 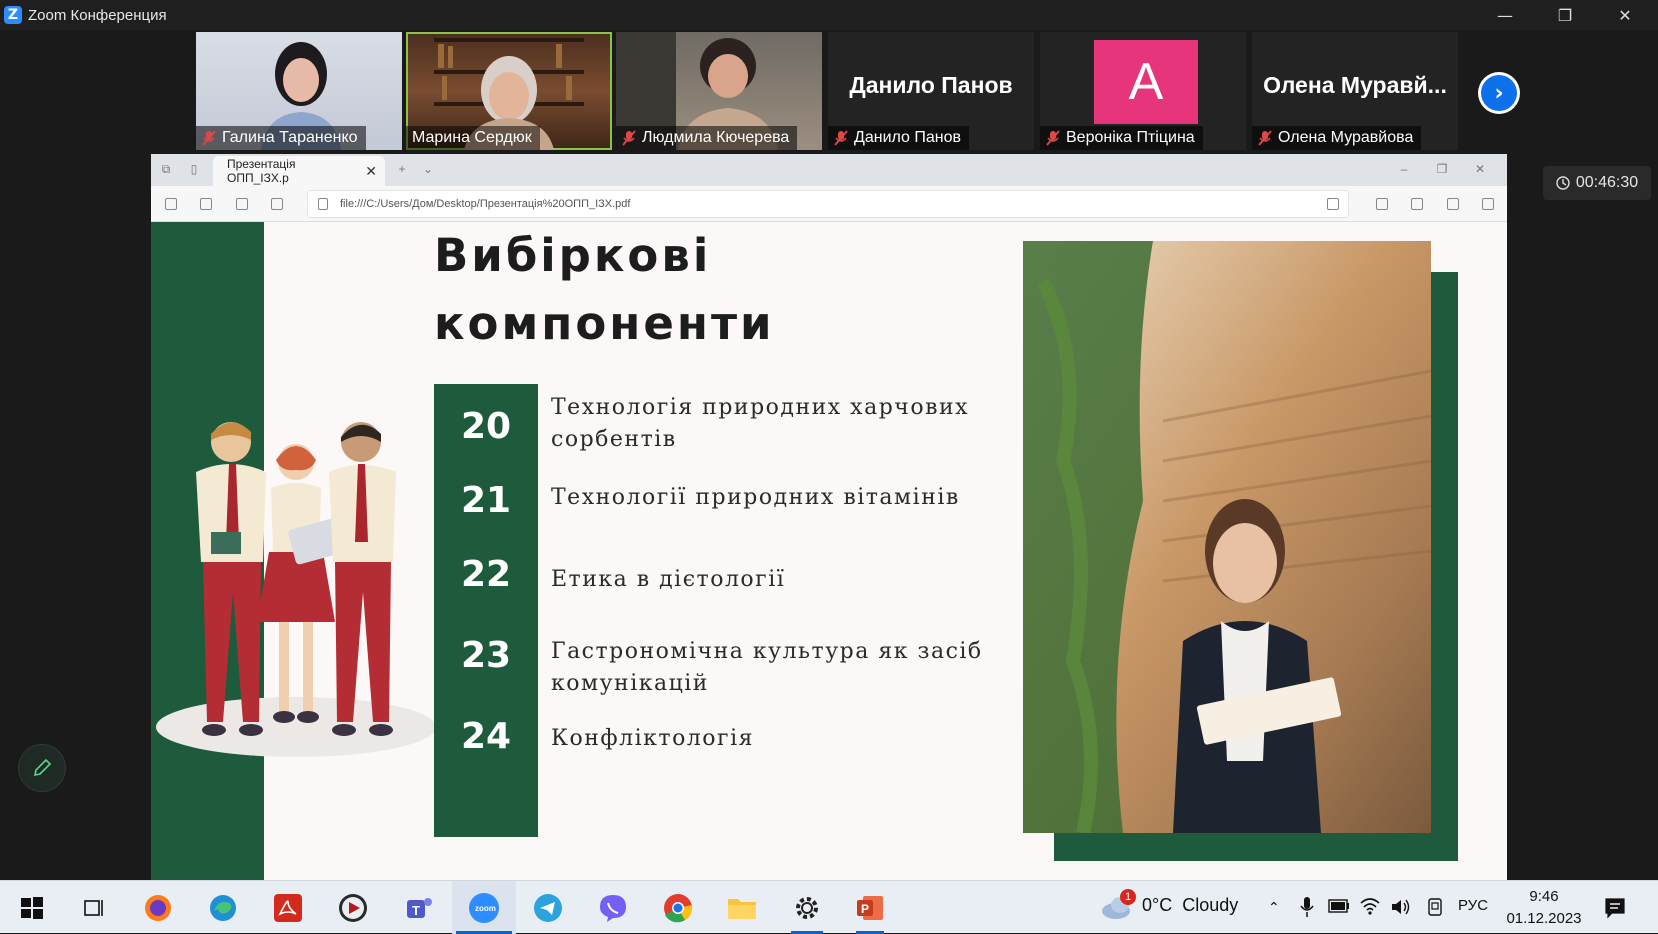 What do you see at coordinates (678, 907) in the screenshot?
I see `chrome-taskbar-button` at bounding box center [678, 907].